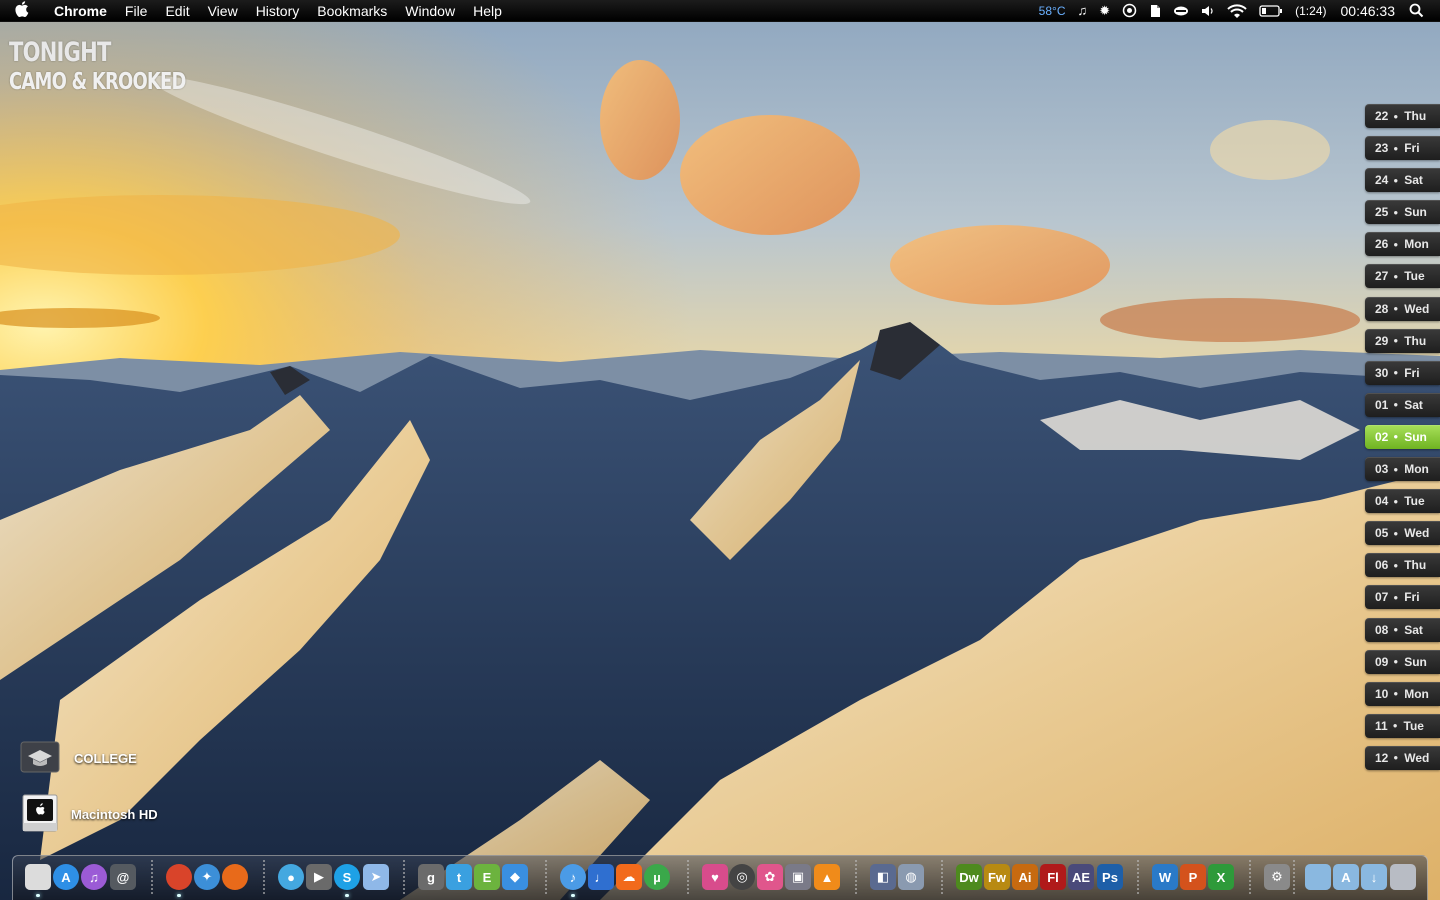  I want to click on evernote-icon, so click(1155, 11).